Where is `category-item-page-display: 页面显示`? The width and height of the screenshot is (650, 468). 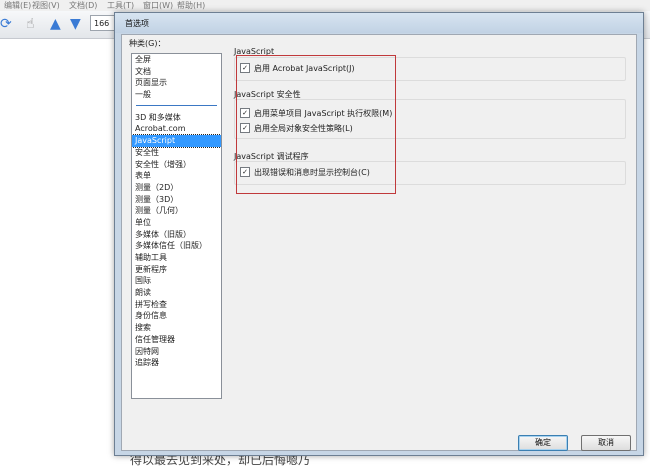
category-item-page-display: 页面显示 is located at coordinates (176, 83).